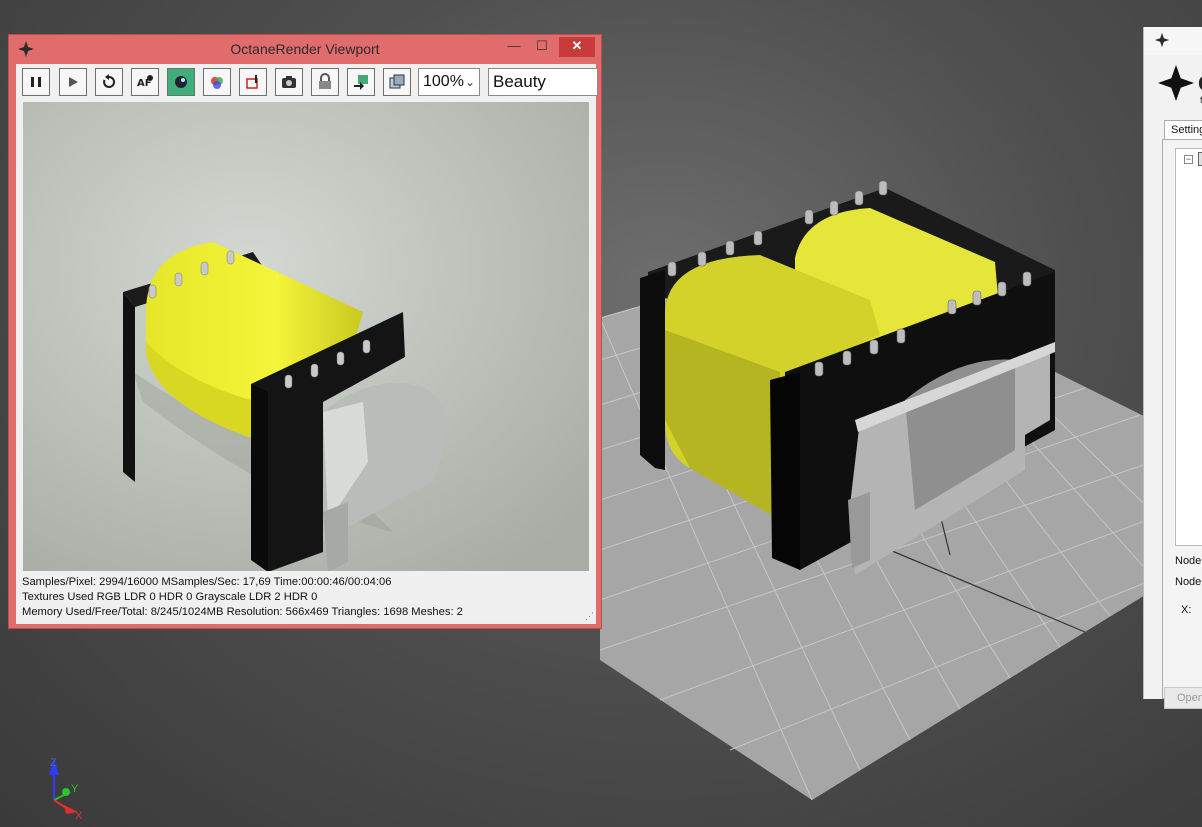 This screenshot has height=827, width=1202. I want to click on autofocus-icon: AF, so click(145, 82).